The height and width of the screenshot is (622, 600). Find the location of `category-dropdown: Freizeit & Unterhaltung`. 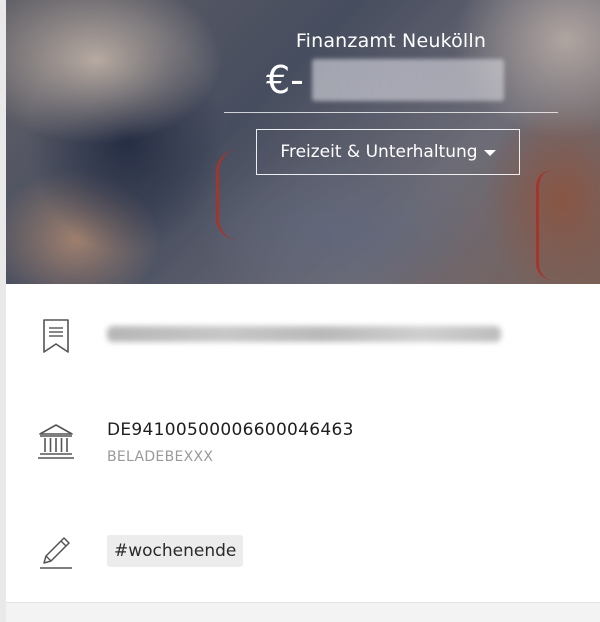

category-dropdown: Freizeit & Unterhaltung is located at coordinates (388, 152).